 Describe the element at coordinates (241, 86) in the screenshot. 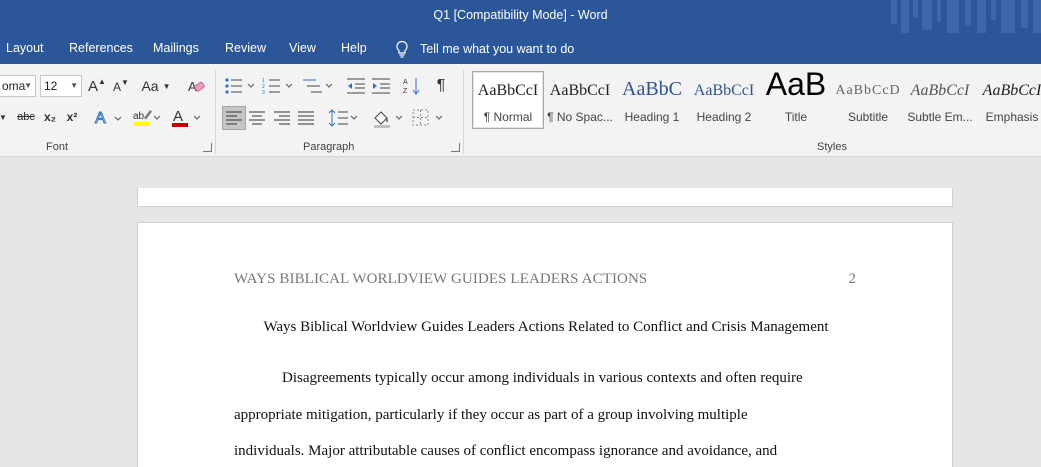

I see `bullets-button` at that location.